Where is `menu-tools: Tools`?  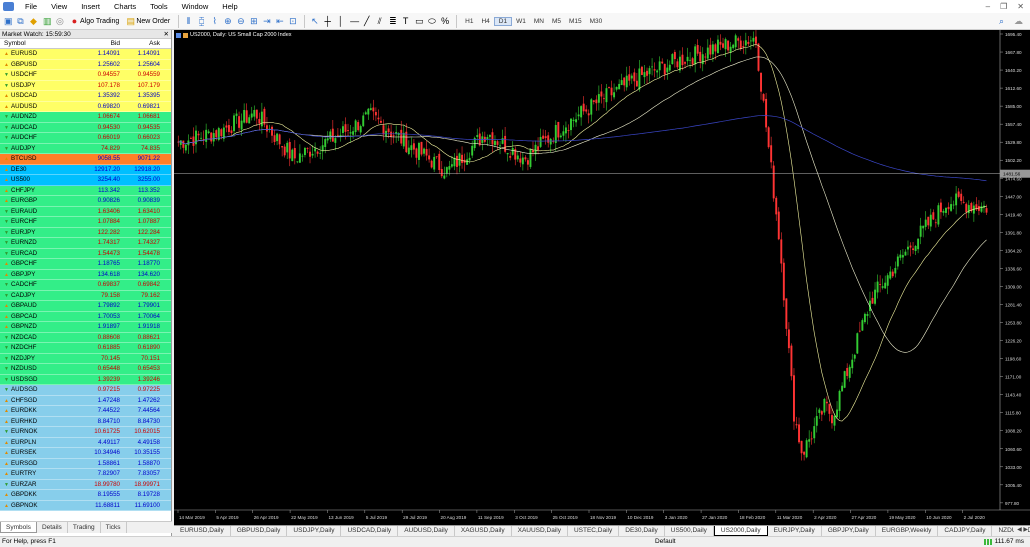 menu-tools: Tools is located at coordinates (159, 6).